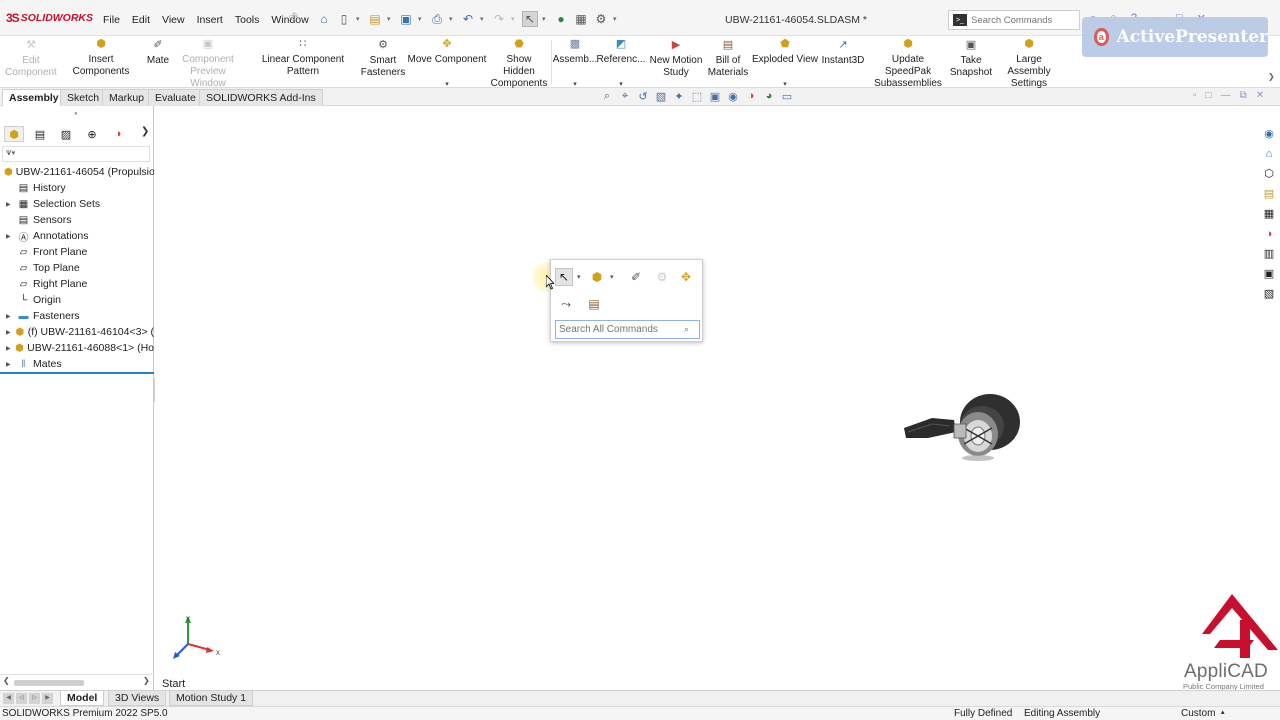  Describe the element at coordinates (697, 96) in the screenshot. I see `view-orientation-icon: ⬚` at that location.